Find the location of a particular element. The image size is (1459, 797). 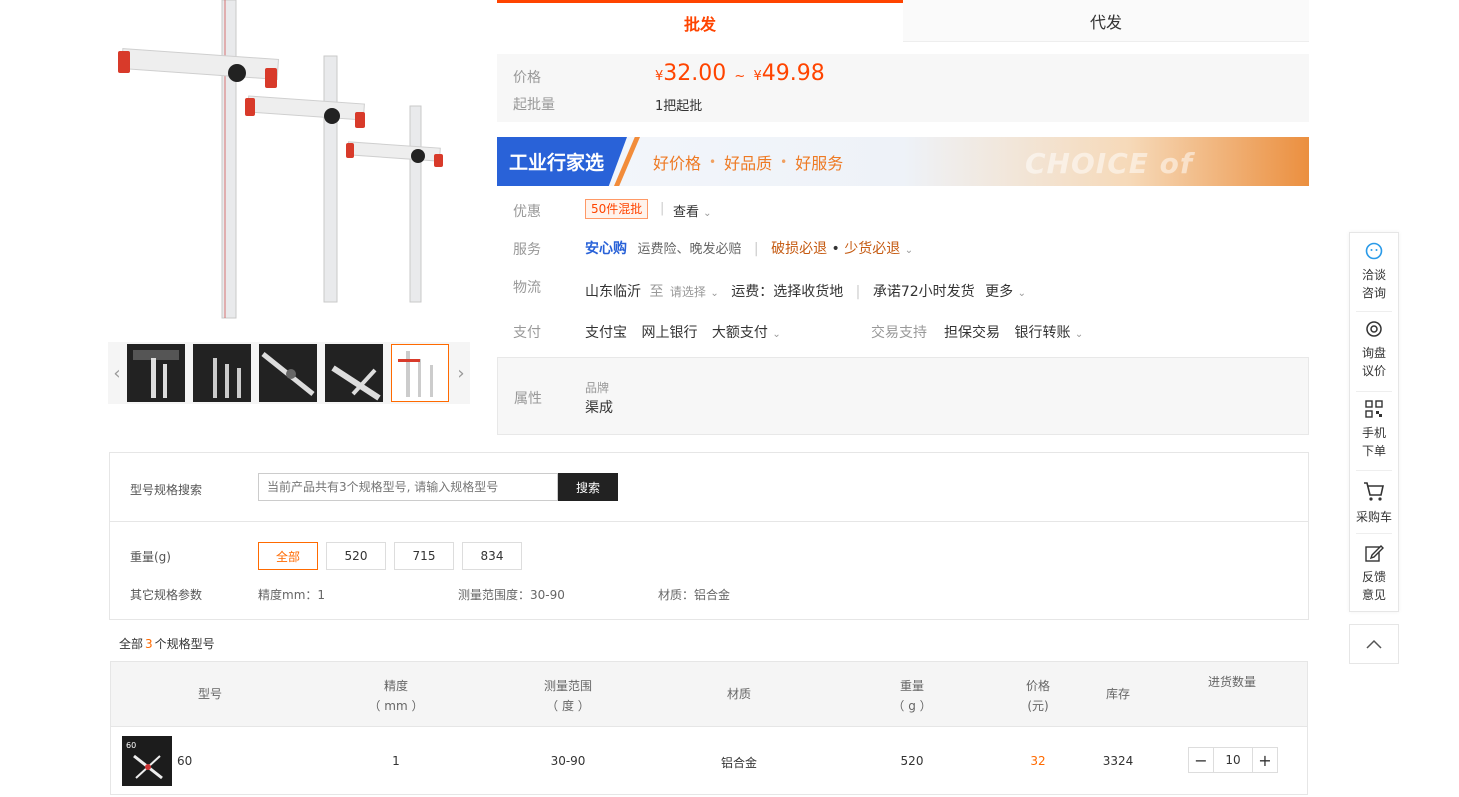

thumb-next-icon: › is located at coordinates (461, 373).